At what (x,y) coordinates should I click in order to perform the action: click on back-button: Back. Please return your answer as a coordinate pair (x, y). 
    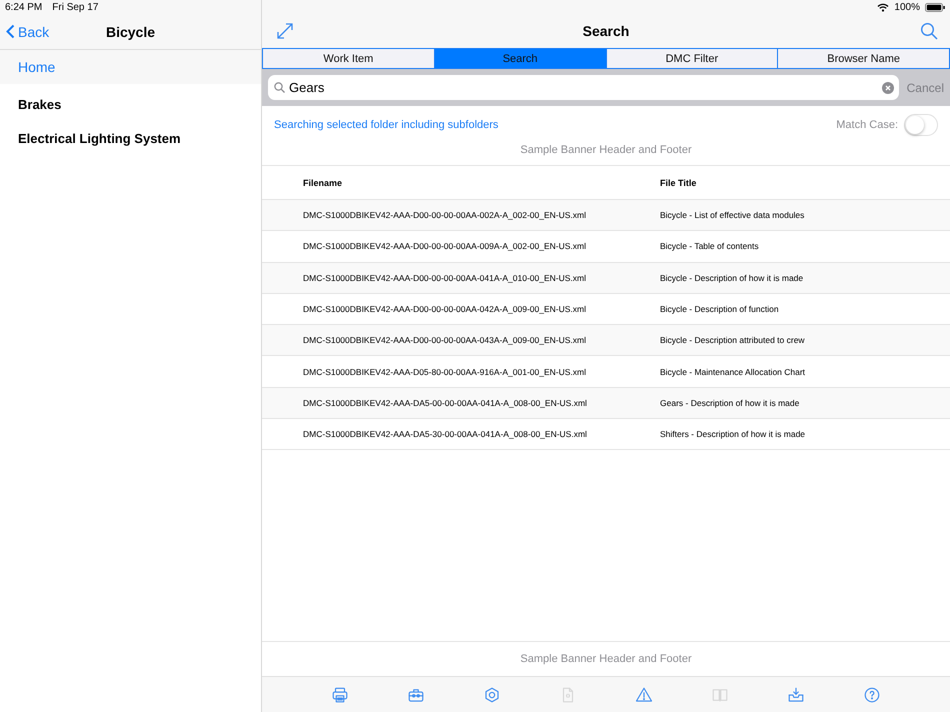
    Looking at the image, I should click on (25, 32).